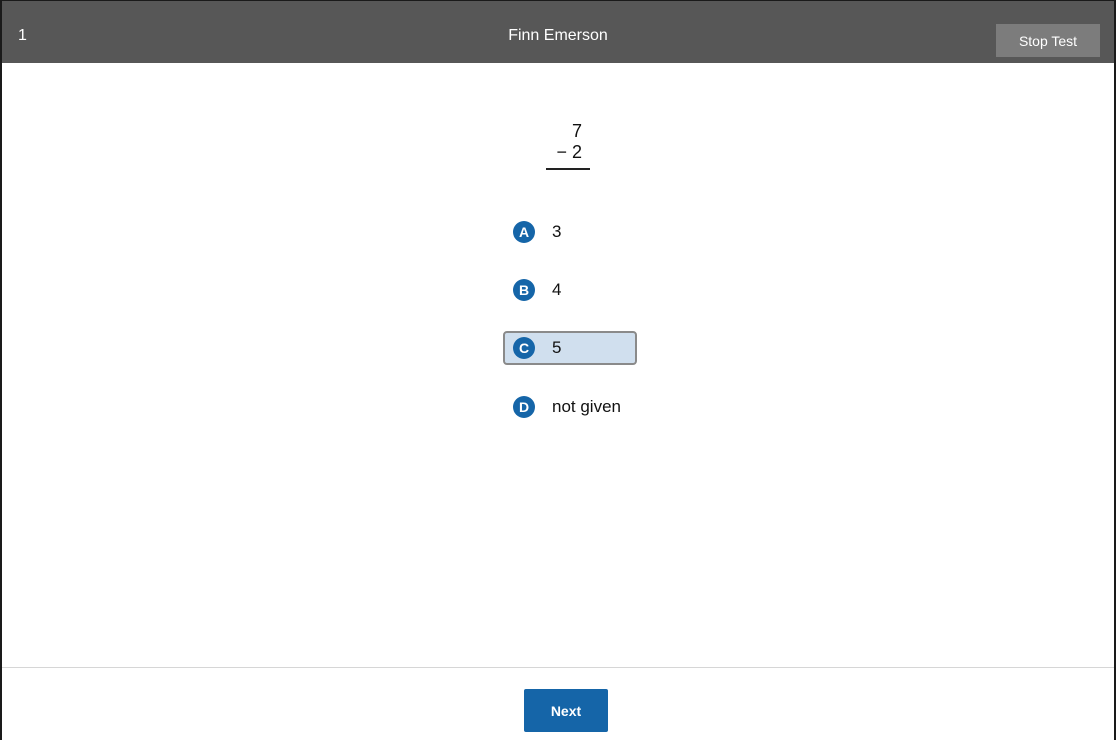  What do you see at coordinates (568, 169) in the screenshot?
I see `problem-answer-line` at bounding box center [568, 169].